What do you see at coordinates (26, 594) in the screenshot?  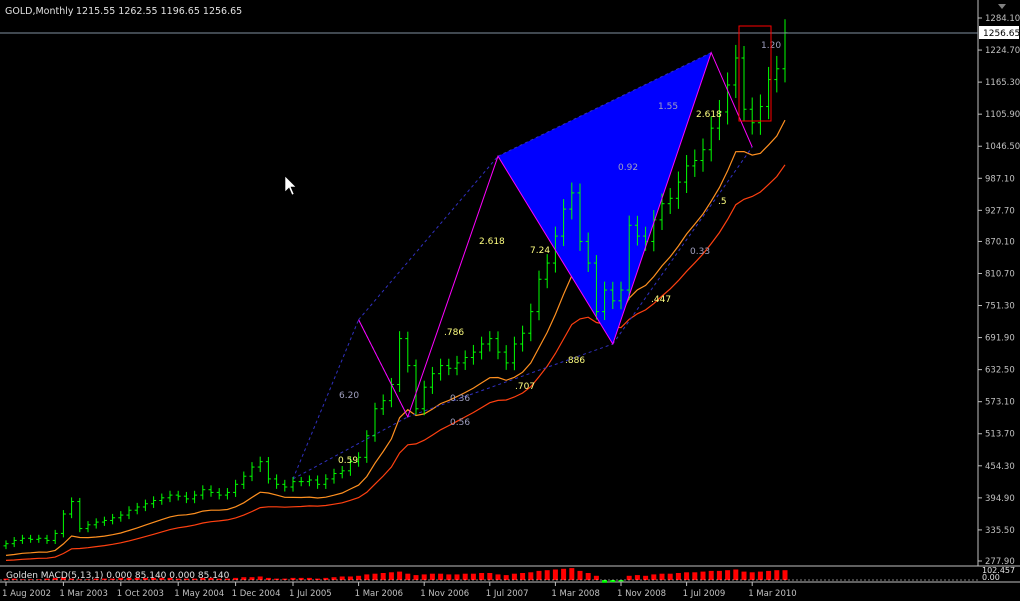 I see `xtick-label: 1 Aug 2002` at bounding box center [26, 594].